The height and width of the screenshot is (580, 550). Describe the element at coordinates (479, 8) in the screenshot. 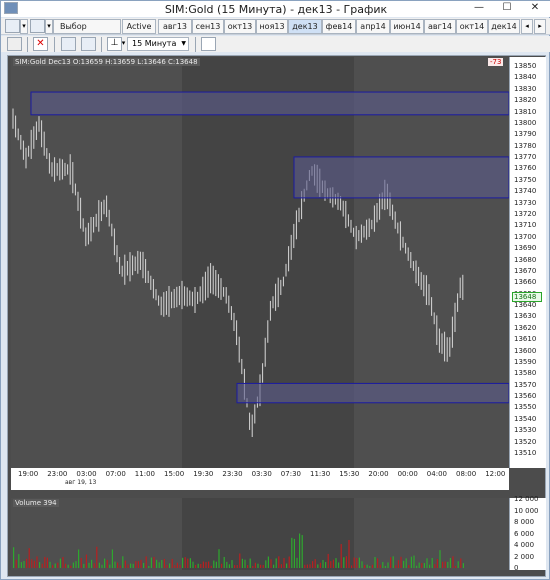

I see `minimize-button: —` at that location.